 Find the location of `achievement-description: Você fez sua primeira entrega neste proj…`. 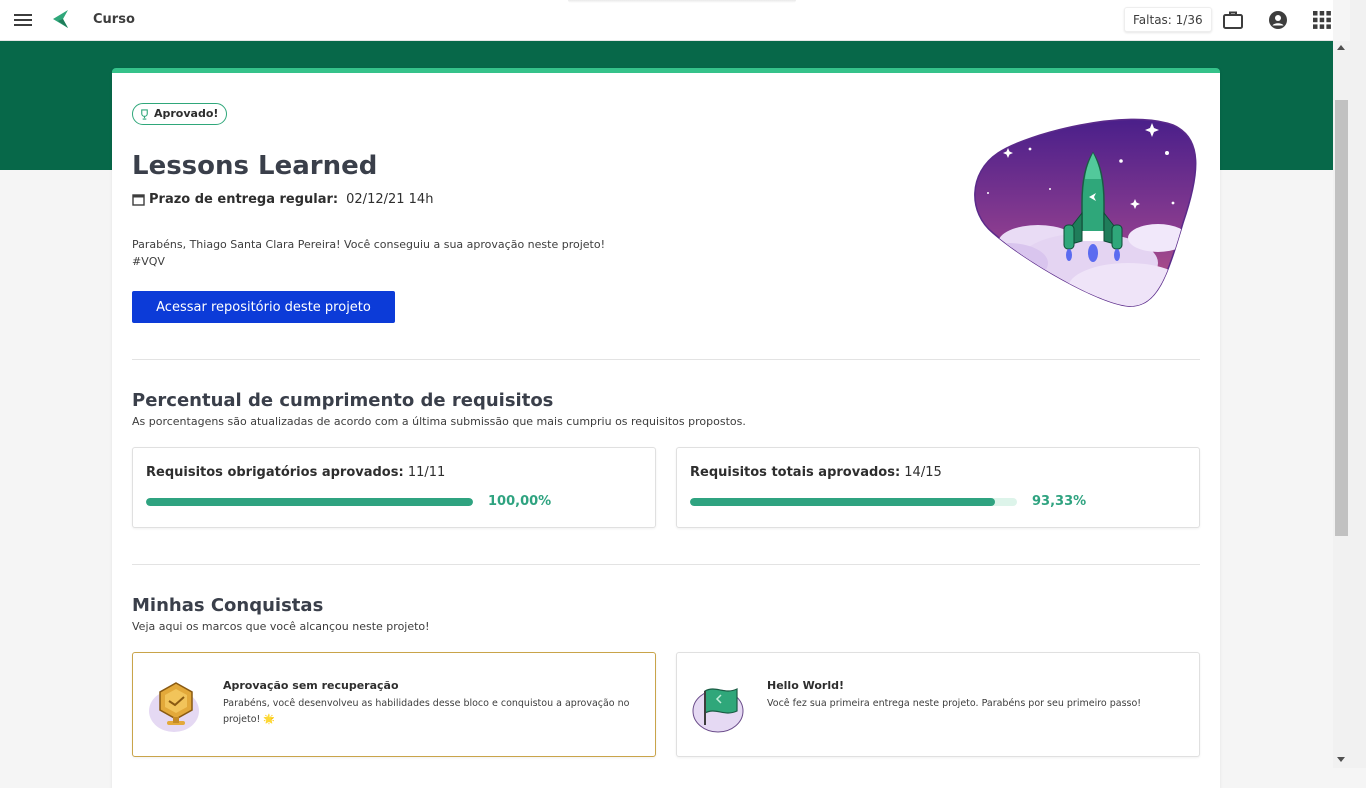

achievement-description: Você fez sua primeira entrega neste proj… is located at coordinates (954, 703).